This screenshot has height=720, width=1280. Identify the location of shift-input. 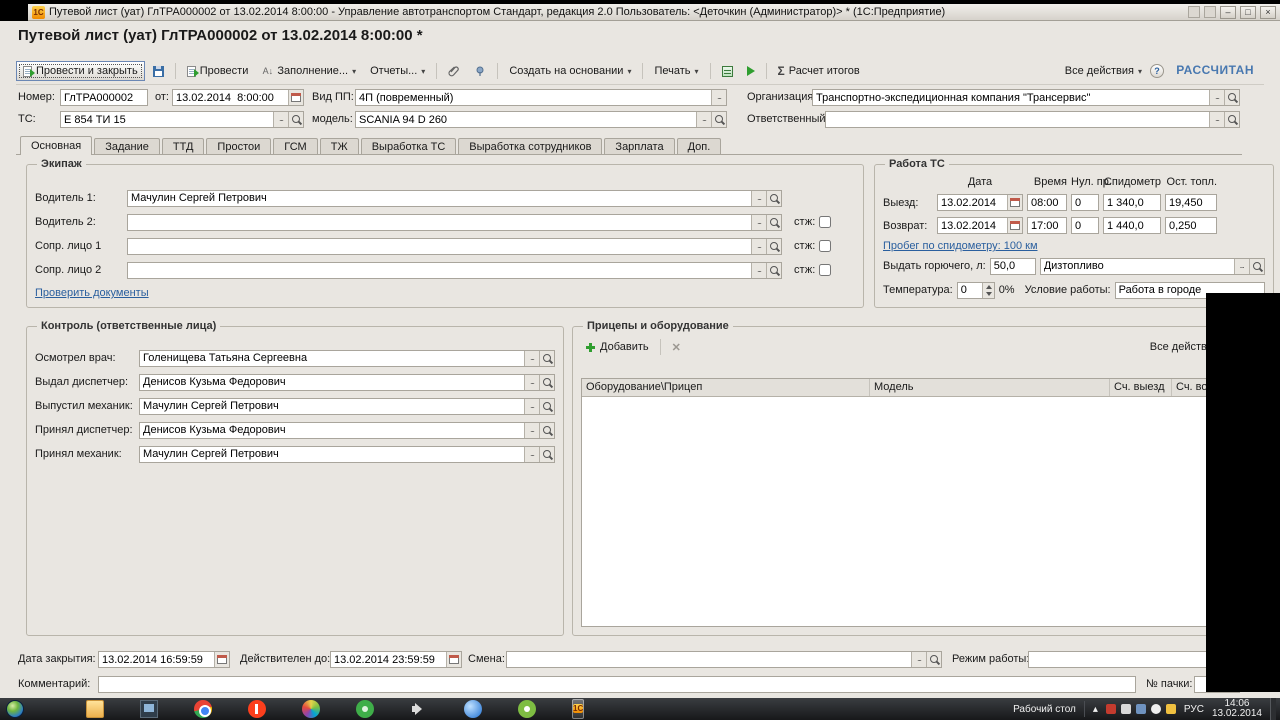
(709, 659).